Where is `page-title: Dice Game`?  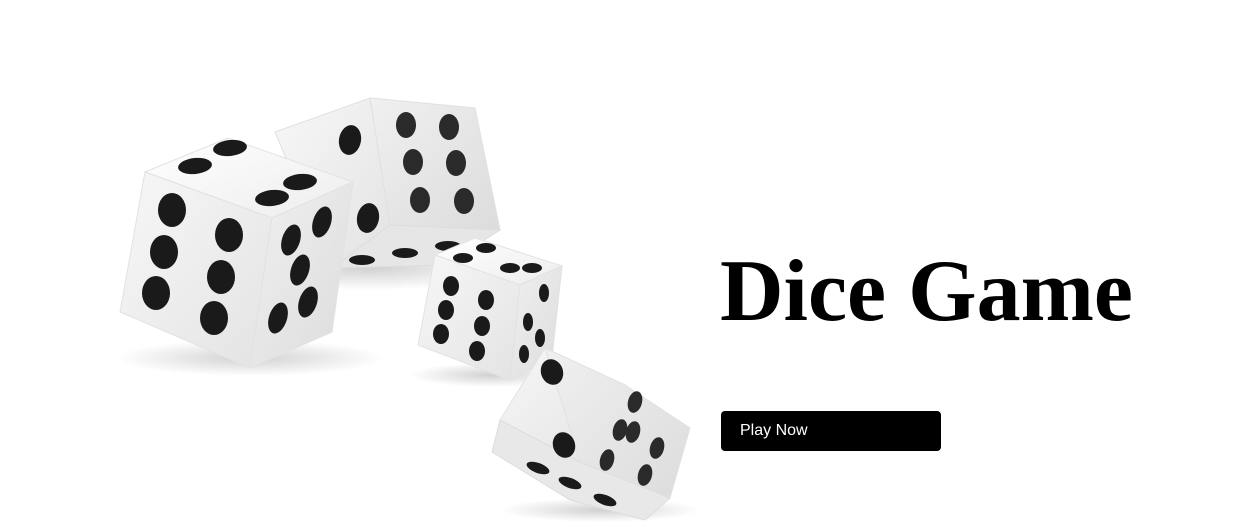 page-title: Dice Game is located at coordinates (926, 291).